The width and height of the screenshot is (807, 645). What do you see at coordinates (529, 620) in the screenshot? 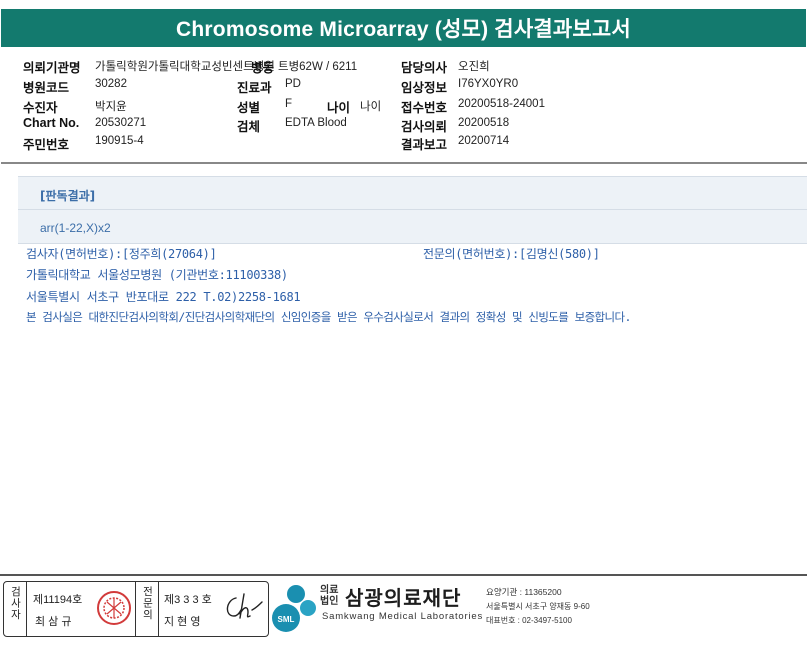
I see `logo-phone: 대표번호 : 02-3497-5100` at bounding box center [529, 620].